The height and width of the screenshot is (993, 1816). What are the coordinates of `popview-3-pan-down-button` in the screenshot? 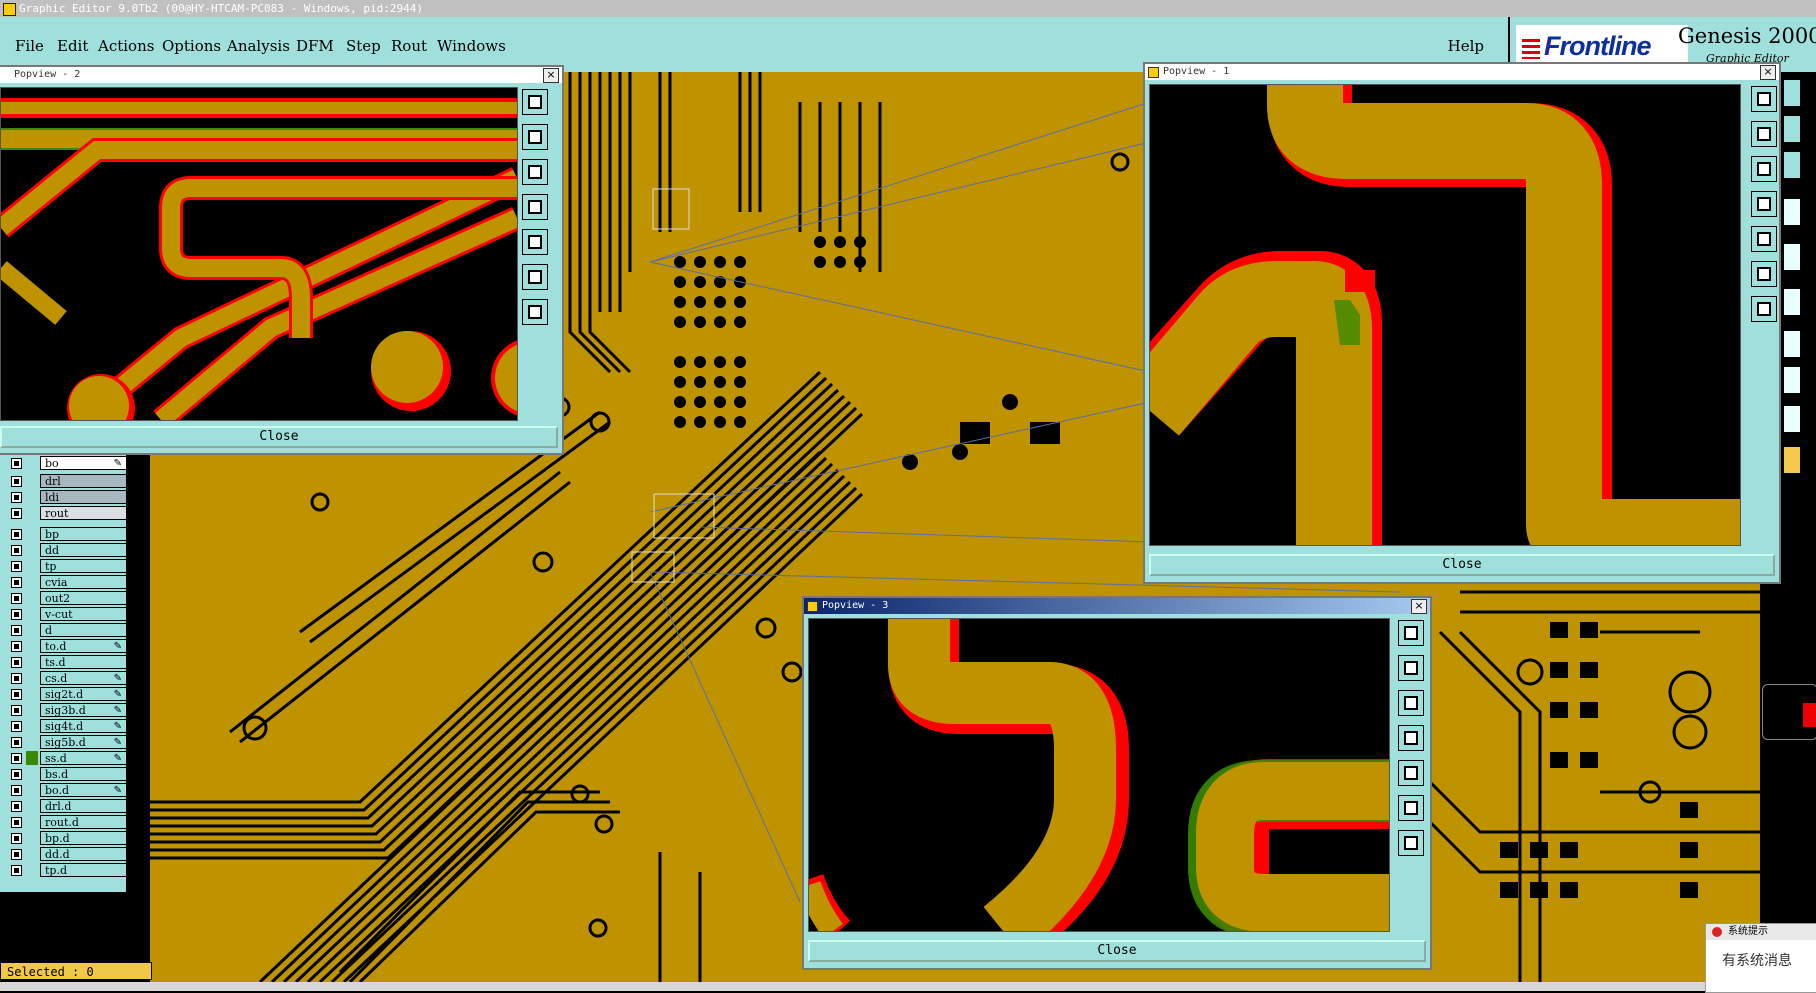 It's located at (1411, 703).